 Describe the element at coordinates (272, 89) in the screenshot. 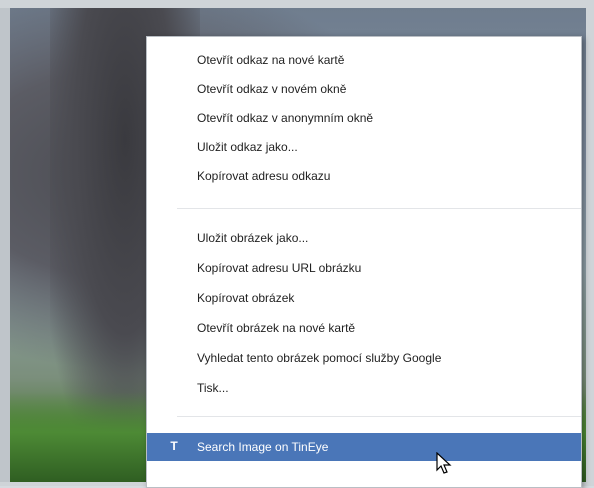

I see `menu-item-label: Otevřít odkaz v novém okně` at that location.